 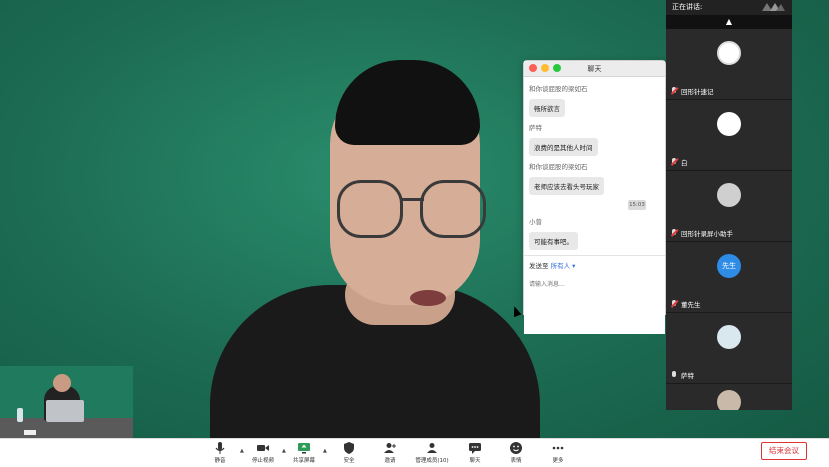 I want to click on chat-message: 小曾 可能有事吧。, so click(x=594, y=233).